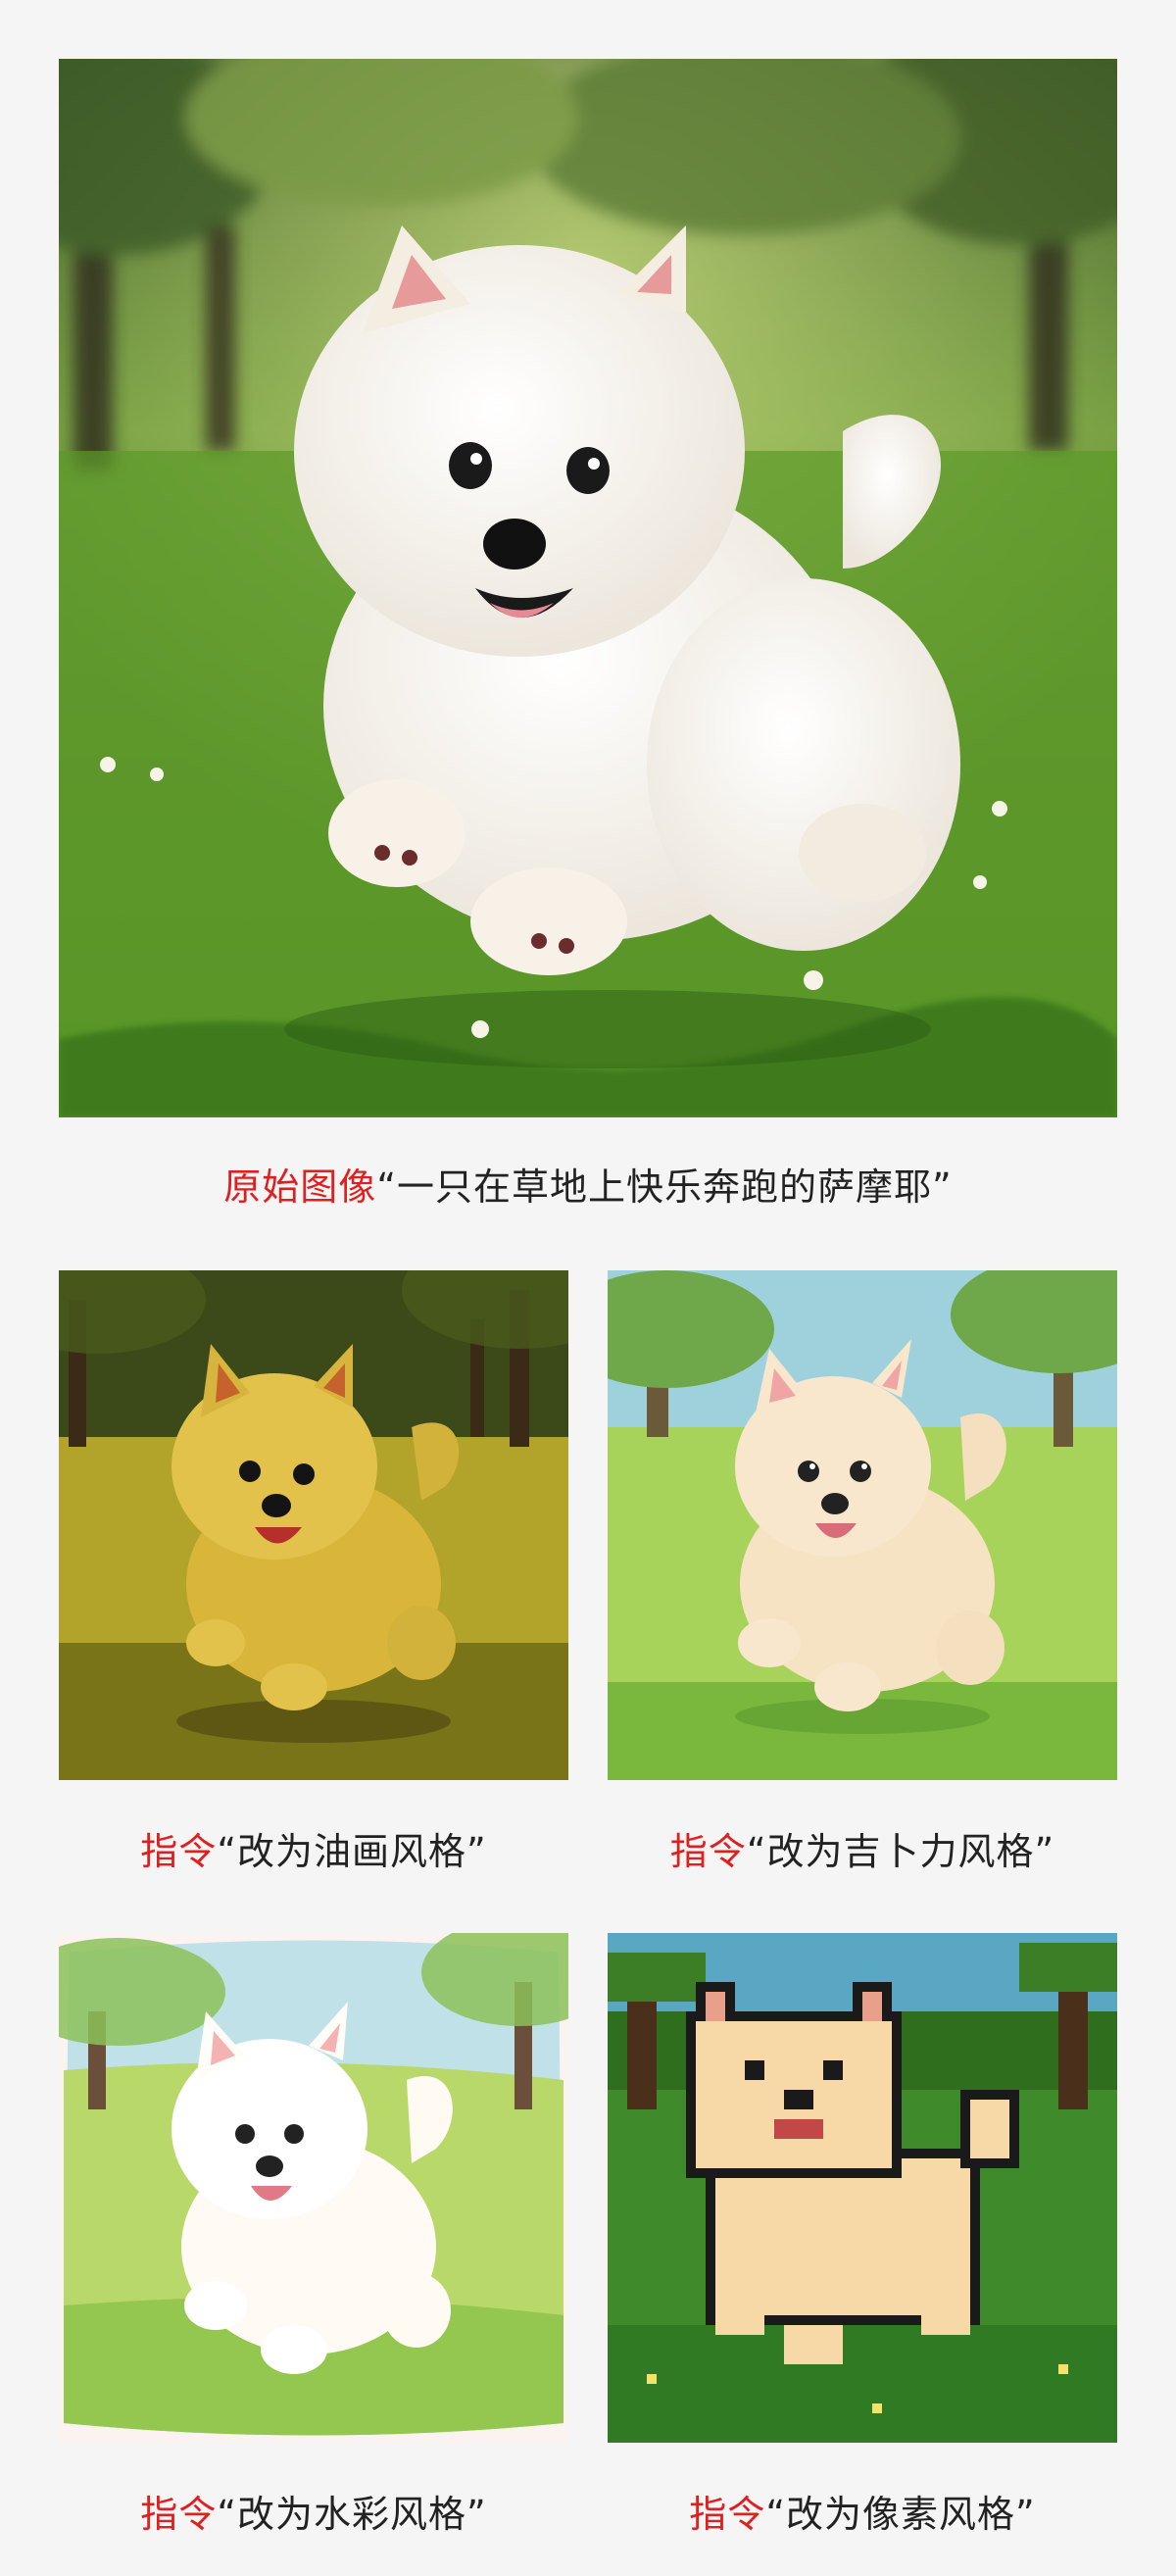 Image resolution: width=1176 pixels, height=2576 pixels. What do you see at coordinates (862, 1525) in the screenshot?
I see `ghibli-variant` at bounding box center [862, 1525].